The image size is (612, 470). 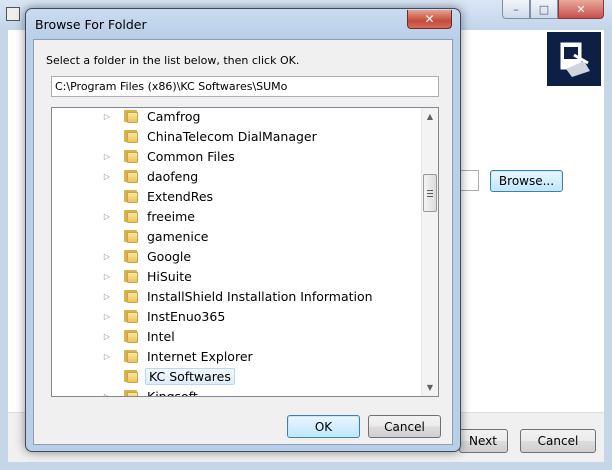 What do you see at coordinates (169, 276) in the screenshot?
I see `folder-label: HiSuite` at bounding box center [169, 276].